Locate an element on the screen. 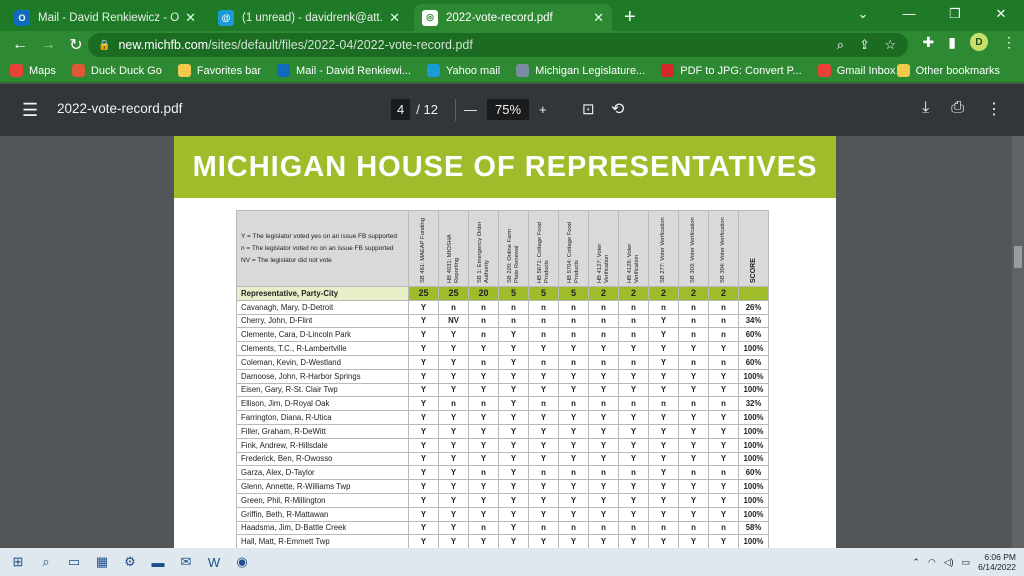 This screenshot has height=576, width=1024. other-bookmarks: Other bookmarks is located at coordinates (948, 70).